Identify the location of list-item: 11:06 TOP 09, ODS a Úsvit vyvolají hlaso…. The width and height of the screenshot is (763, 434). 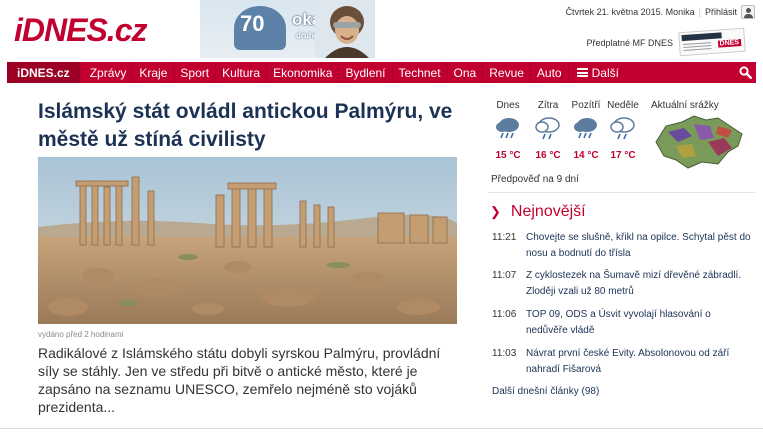
(623, 323).